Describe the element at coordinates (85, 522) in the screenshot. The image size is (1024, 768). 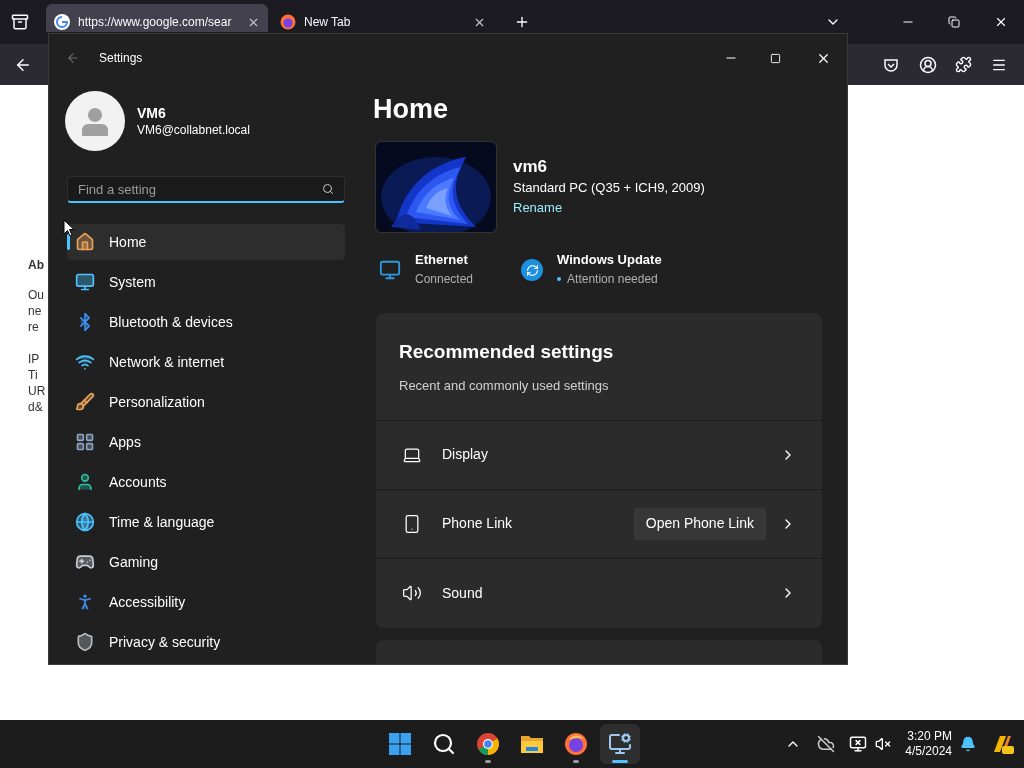
I see `globe-clock-icon` at that location.